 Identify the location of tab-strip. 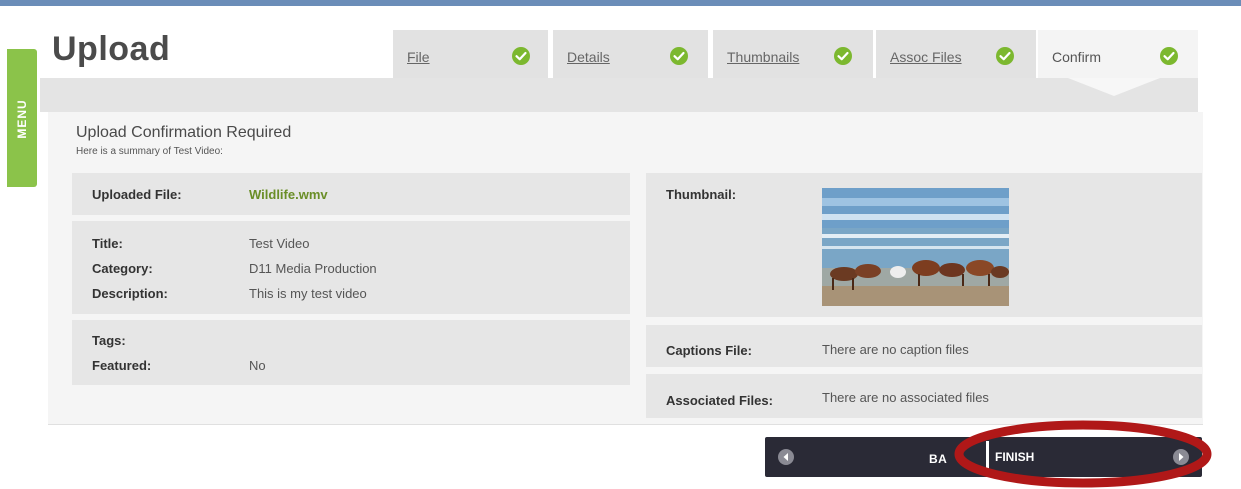
(619, 95).